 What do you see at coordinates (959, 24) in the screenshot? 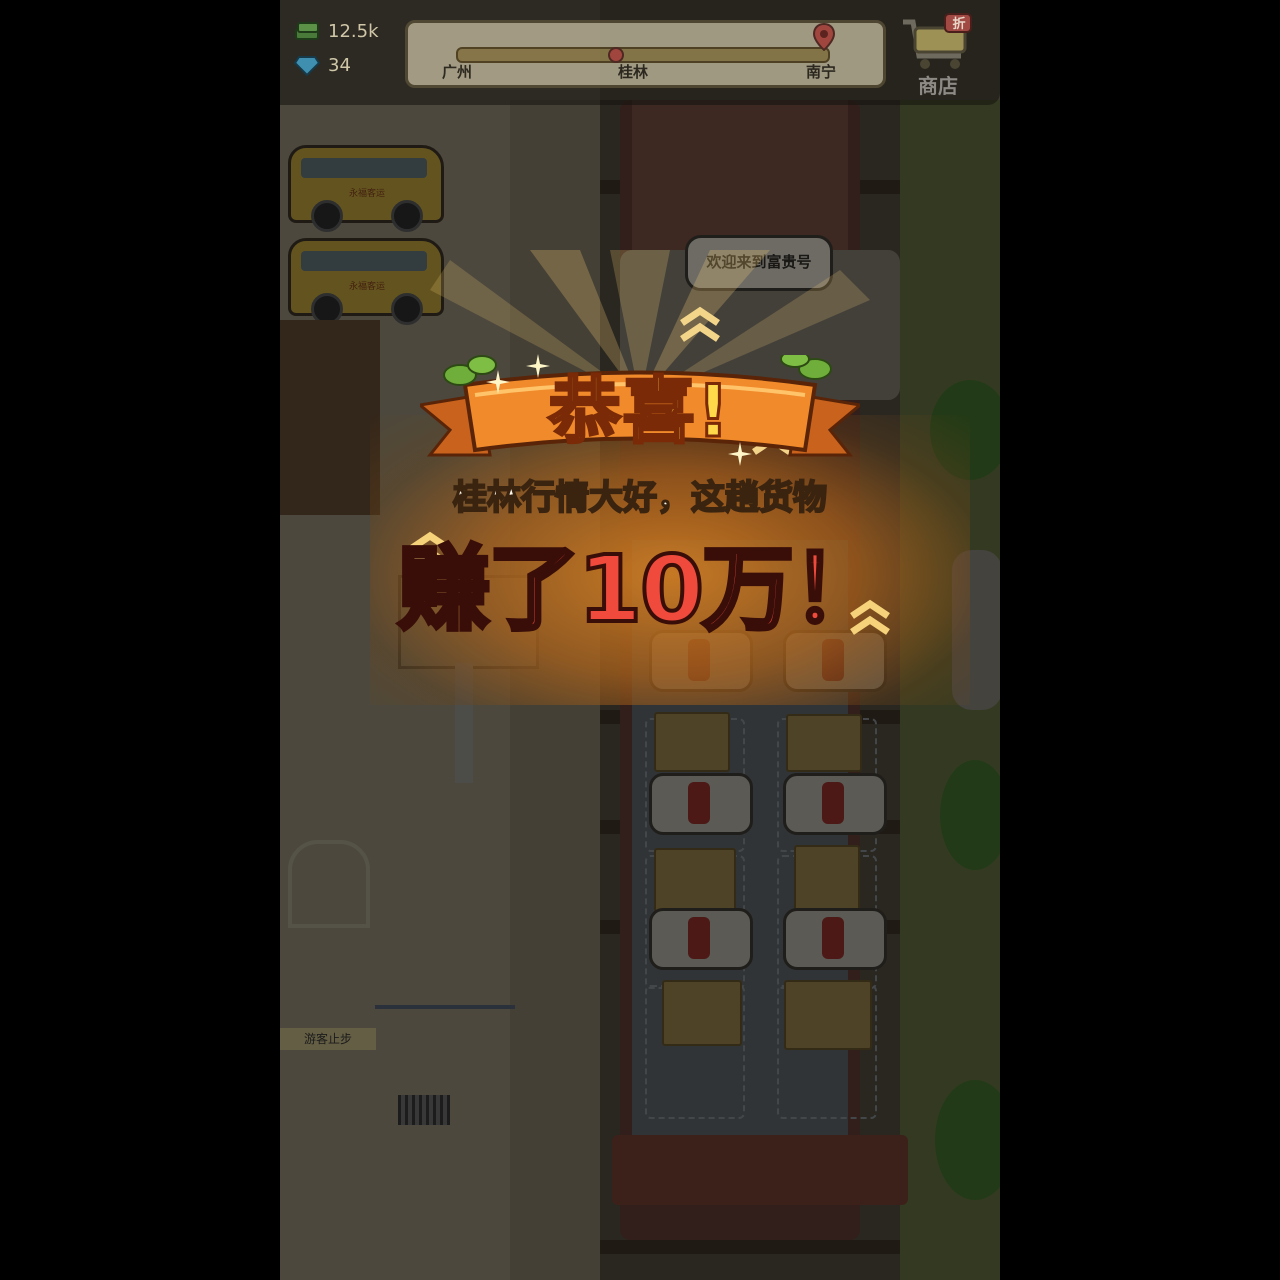
I see `shop-discount-badge: 折` at bounding box center [959, 24].